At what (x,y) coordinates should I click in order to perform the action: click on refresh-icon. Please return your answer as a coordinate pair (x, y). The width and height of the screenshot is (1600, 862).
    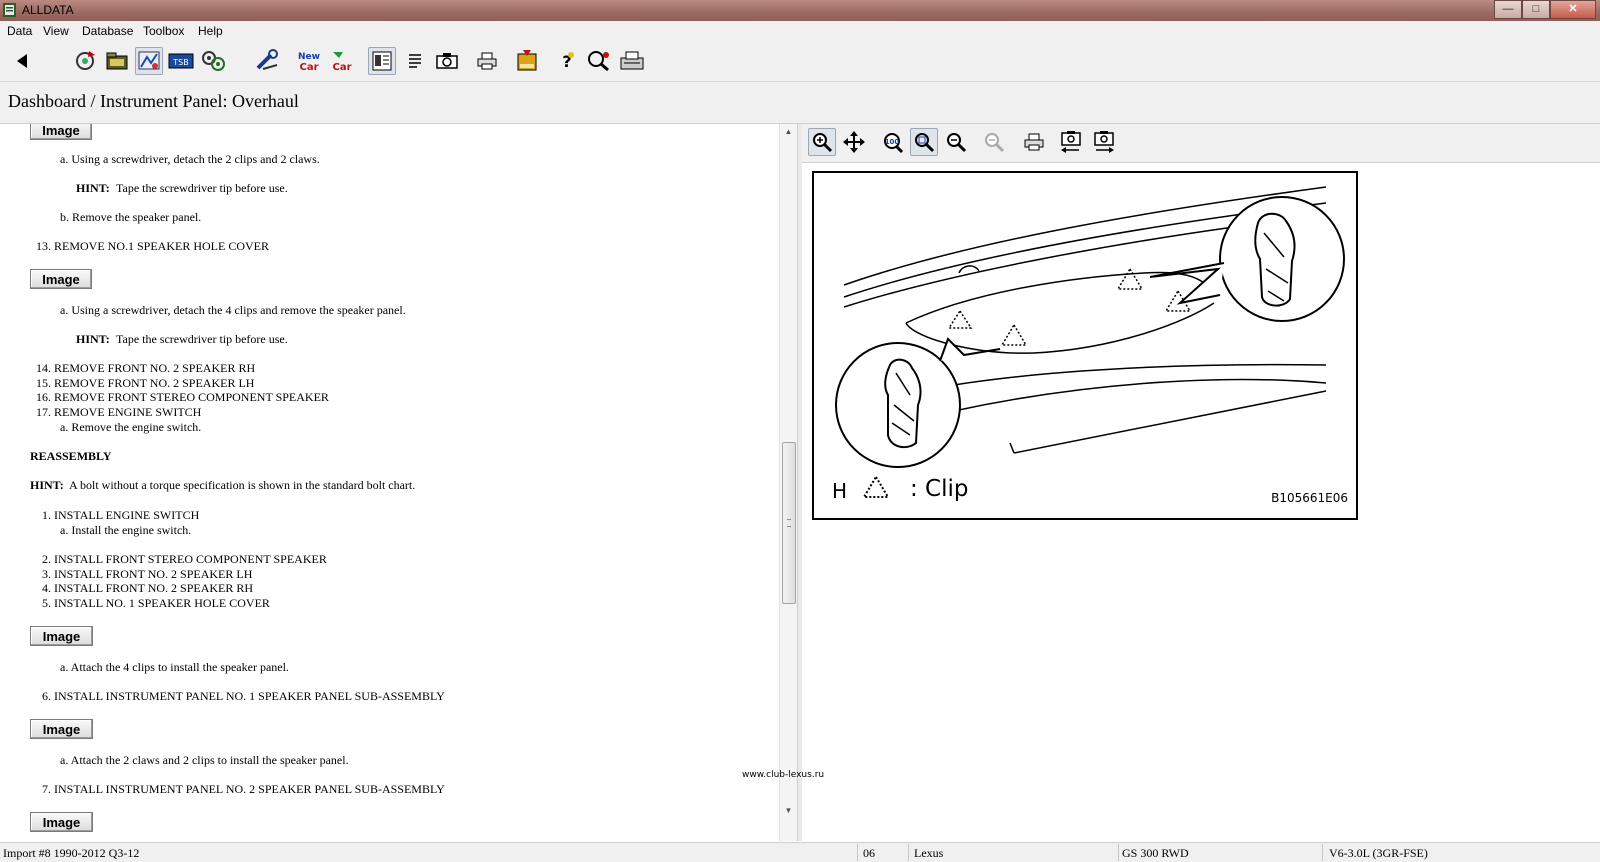
    Looking at the image, I should click on (85, 61).